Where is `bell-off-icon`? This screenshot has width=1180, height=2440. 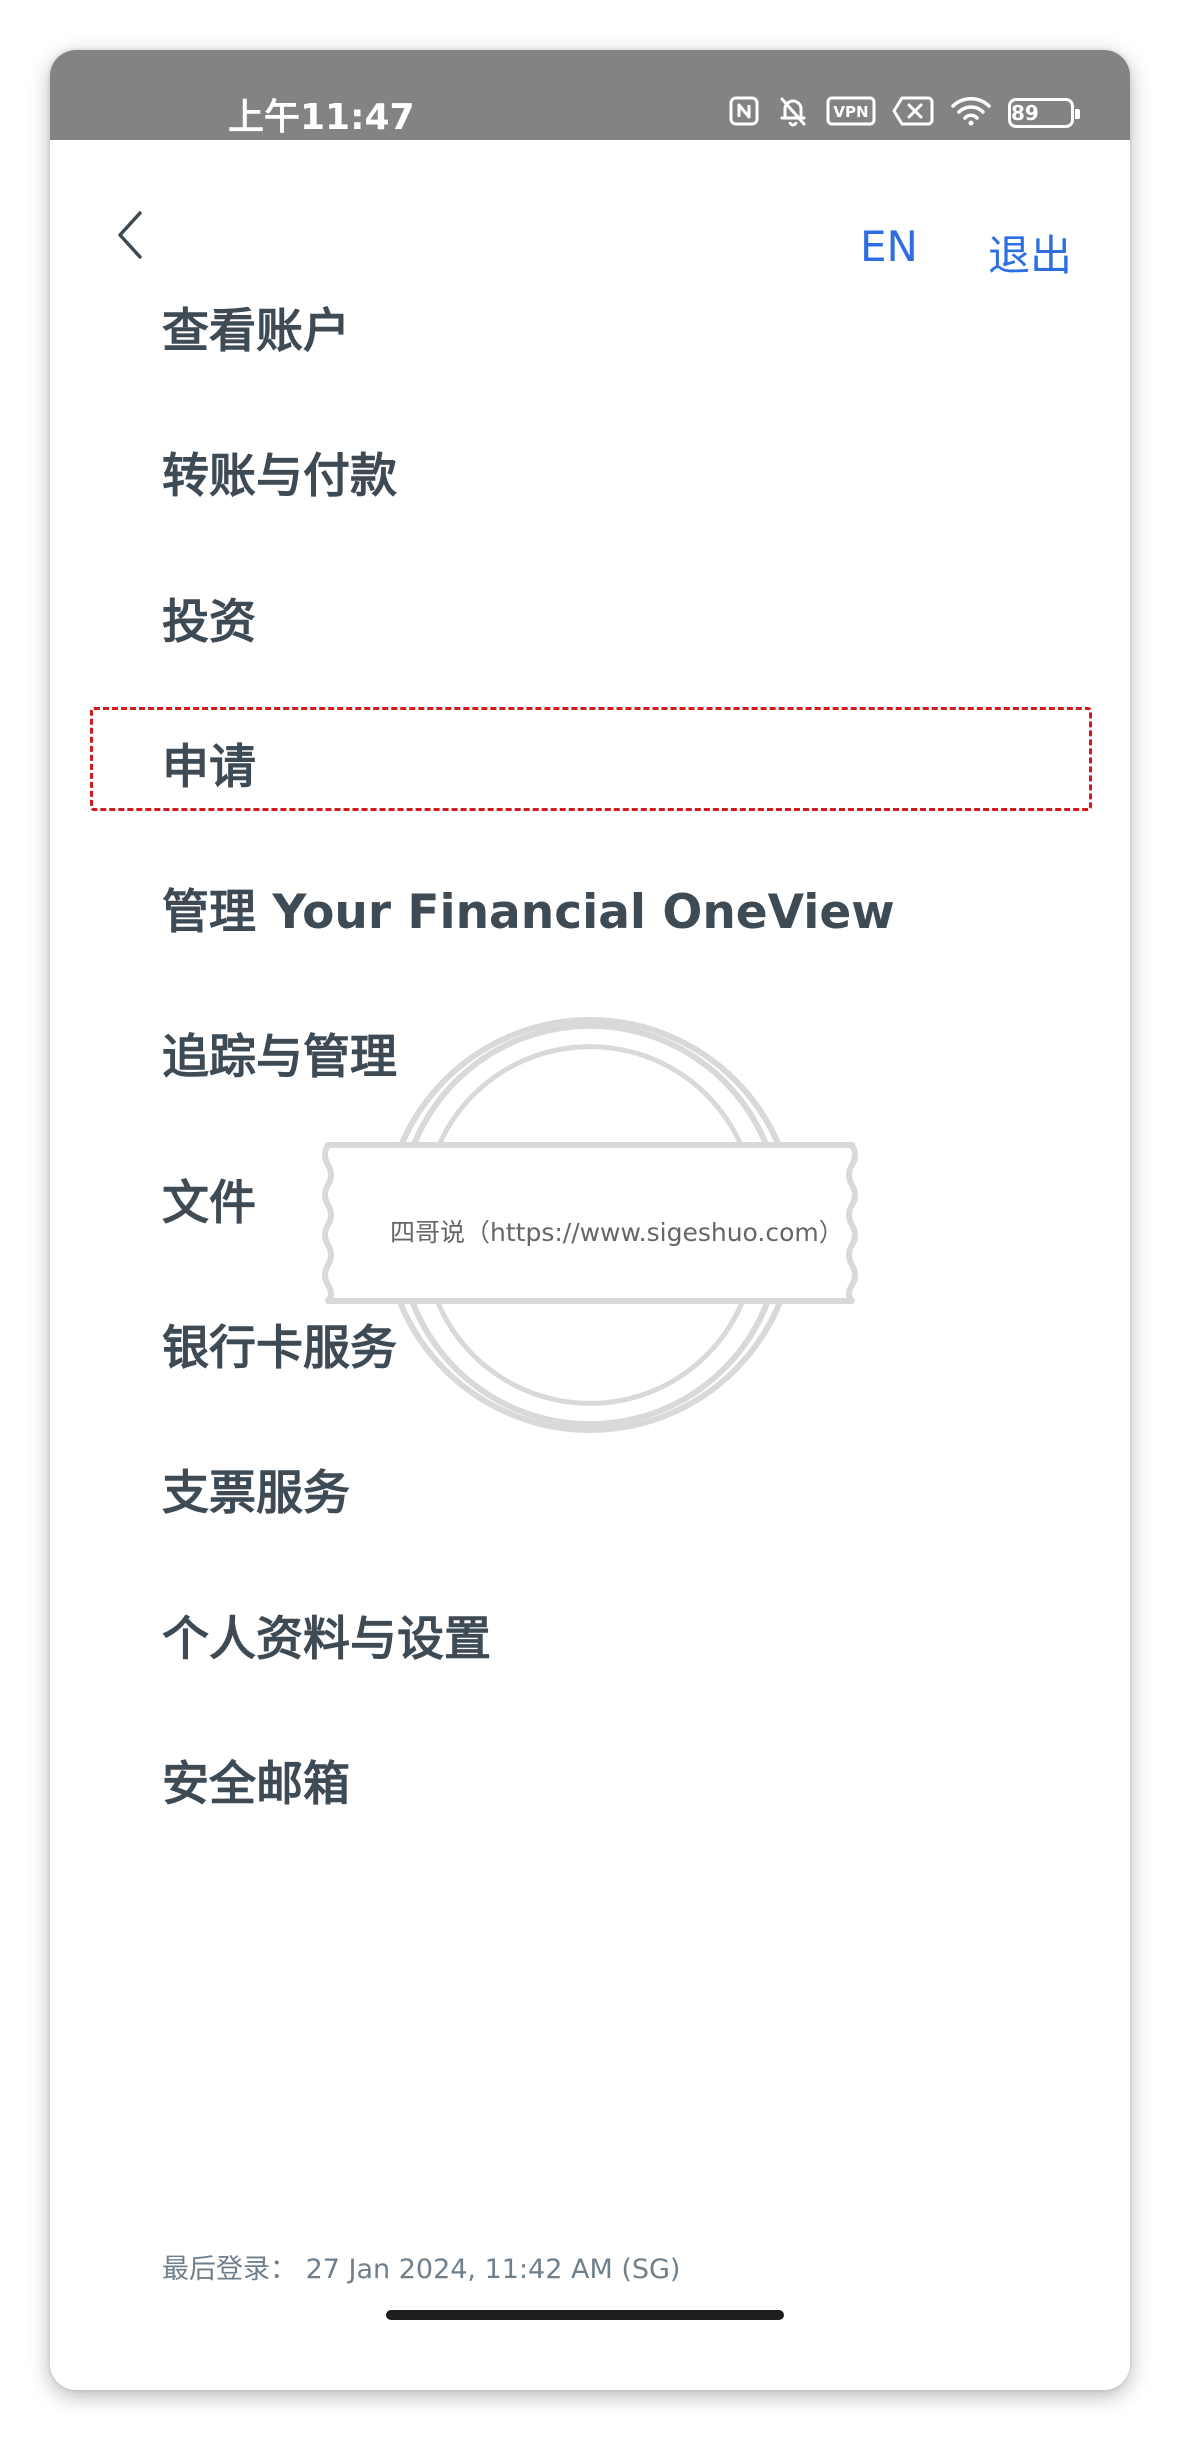
bell-off-icon is located at coordinates (793, 113).